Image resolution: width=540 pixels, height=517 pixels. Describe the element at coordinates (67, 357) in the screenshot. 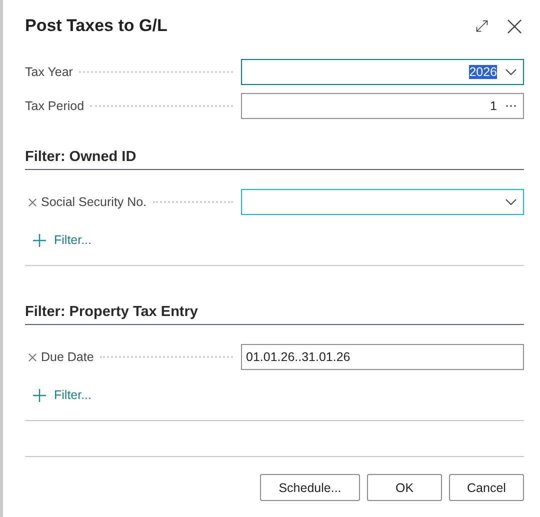

I see `filter-label: Due Date` at that location.